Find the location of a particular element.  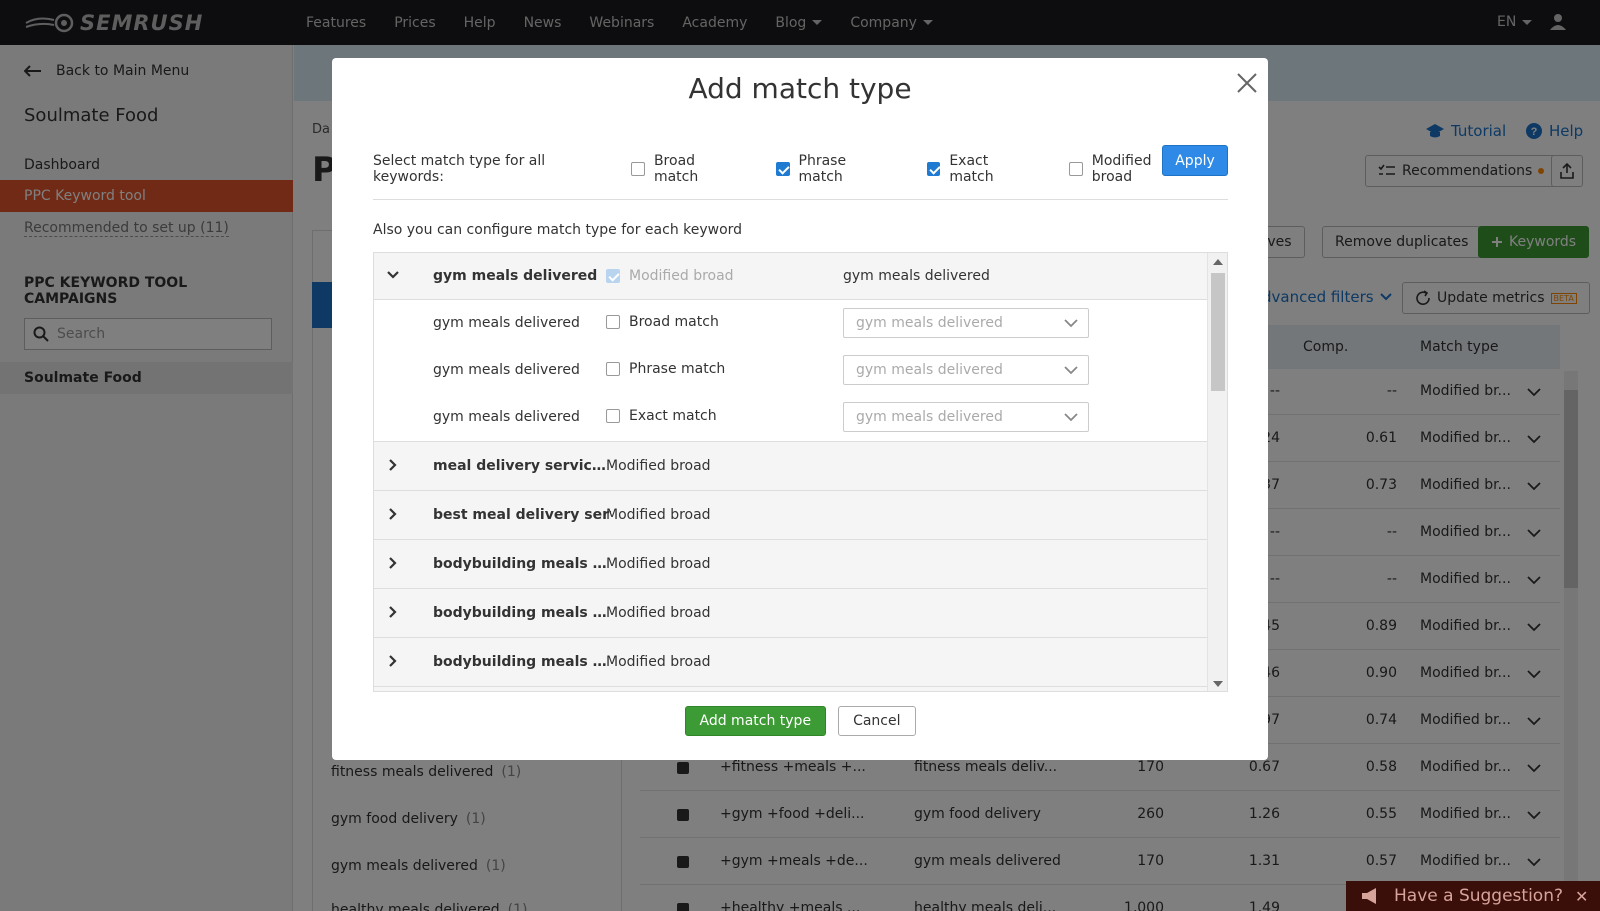

modal-footer: Add match type Cancel is located at coordinates (800, 721).